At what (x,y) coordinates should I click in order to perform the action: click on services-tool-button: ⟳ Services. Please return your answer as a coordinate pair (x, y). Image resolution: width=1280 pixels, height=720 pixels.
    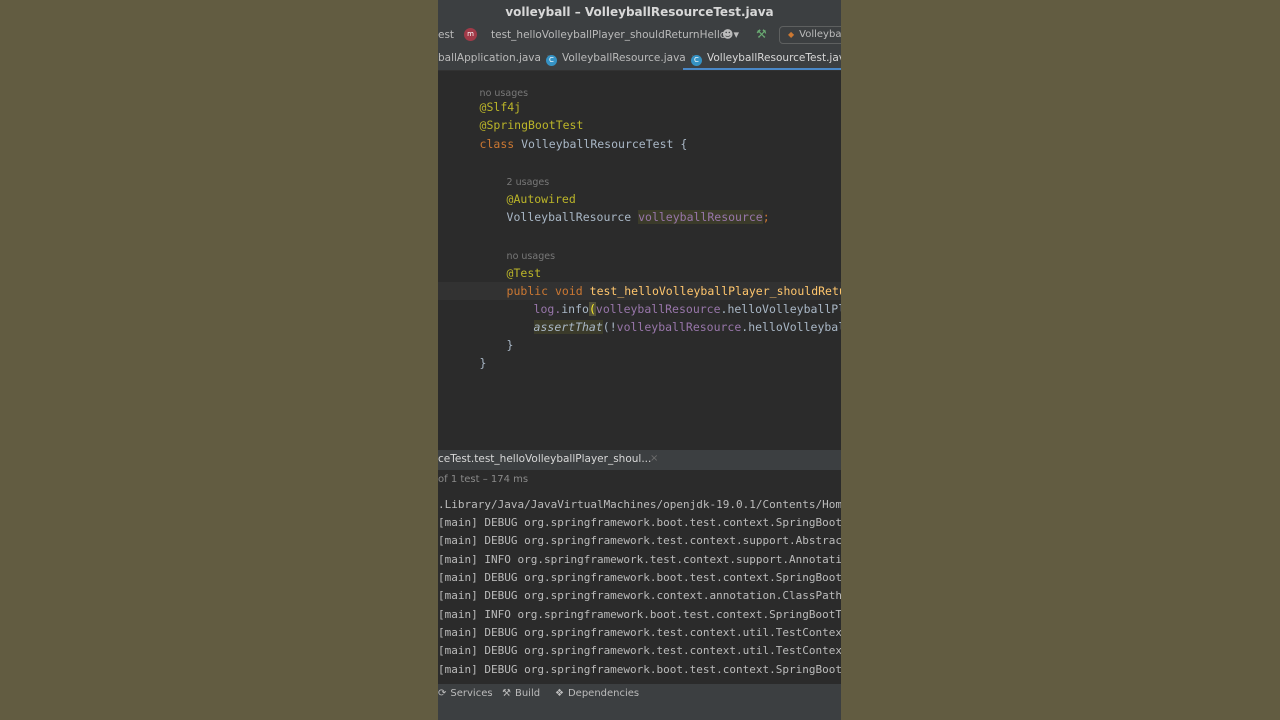
    Looking at the image, I should click on (465, 693).